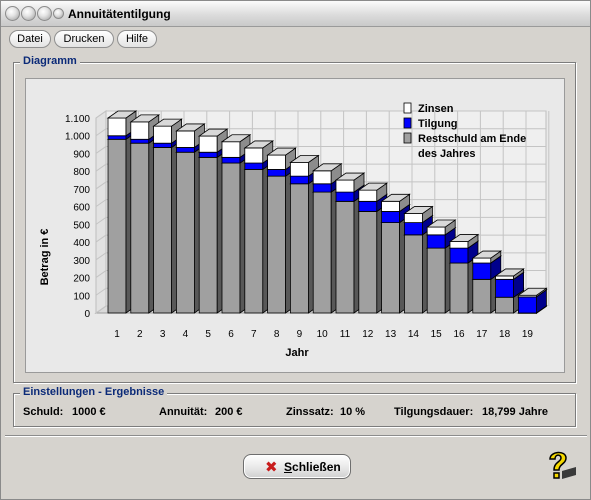 Image resolution: width=591 pixels, height=500 pixels. What do you see at coordinates (295, 14) in the screenshot?
I see `title-bar: Annuitätentilgung` at bounding box center [295, 14].